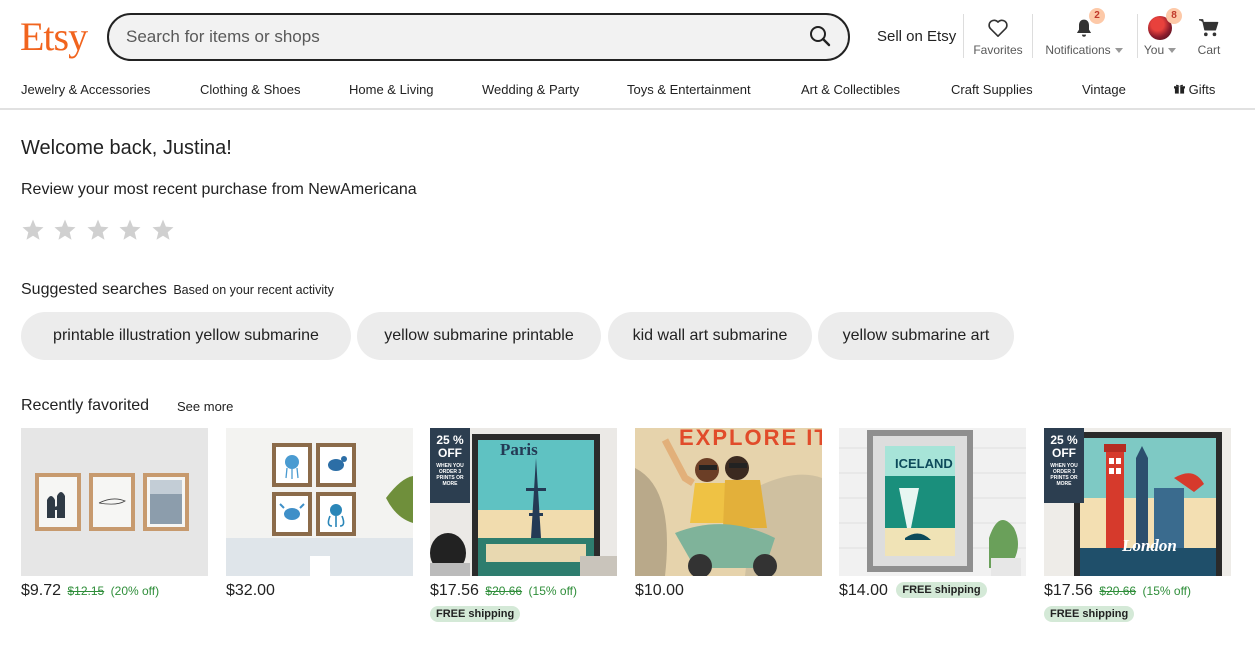  I want to click on notifications-label: Notifications, so click(1078, 50).